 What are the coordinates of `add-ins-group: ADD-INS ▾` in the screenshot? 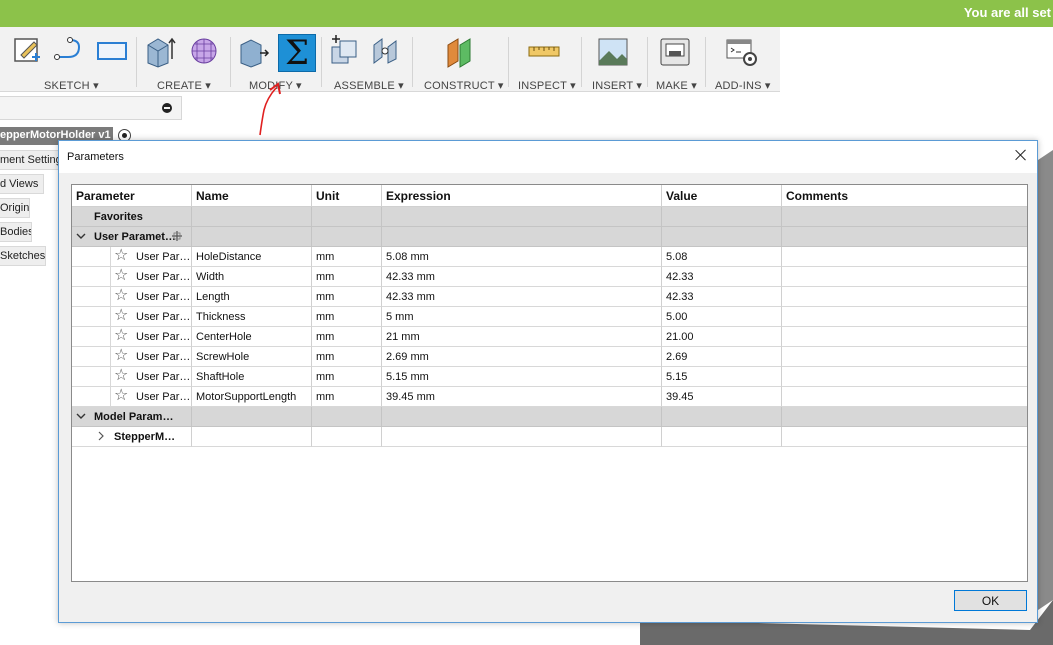 It's located at (743, 59).